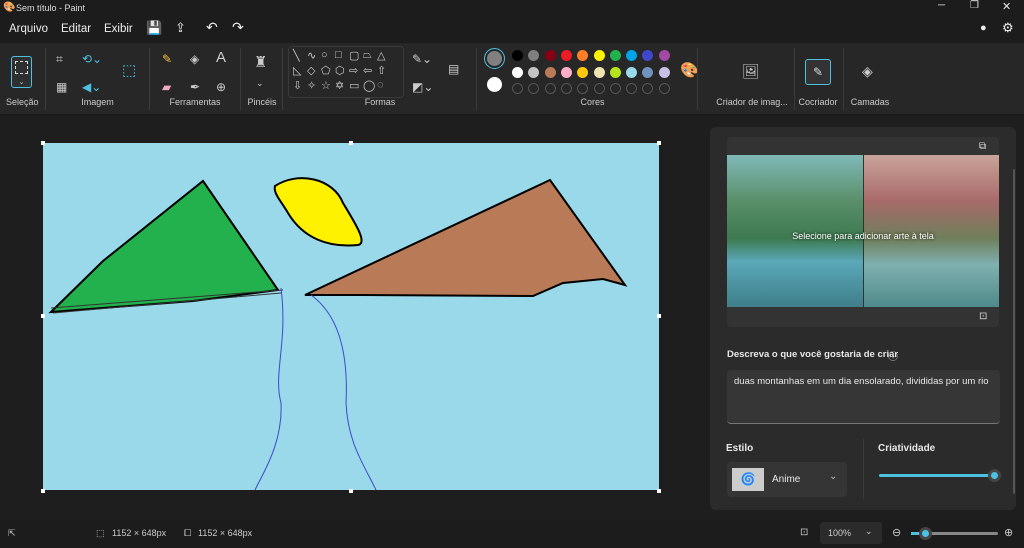 The width and height of the screenshot is (1024, 548). I want to click on shape-option: ◺, so click(300, 71).